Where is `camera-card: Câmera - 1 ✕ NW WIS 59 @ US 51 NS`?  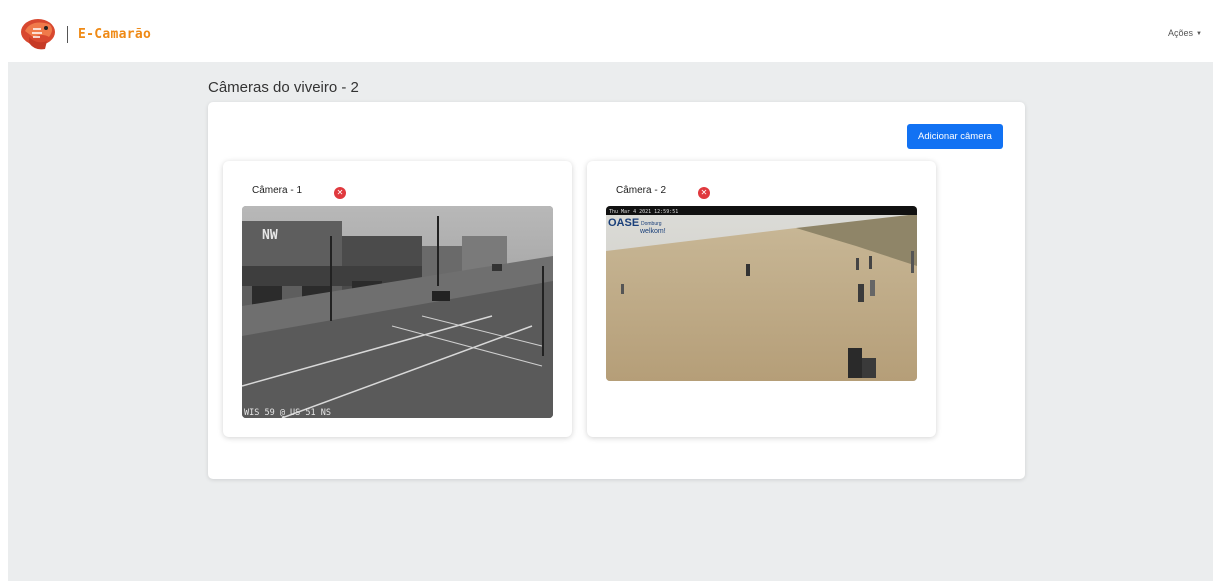
camera-card: Câmera - 1 ✕ NW WIS 59 @ US 51 NS is located at coordinates (397, 299).